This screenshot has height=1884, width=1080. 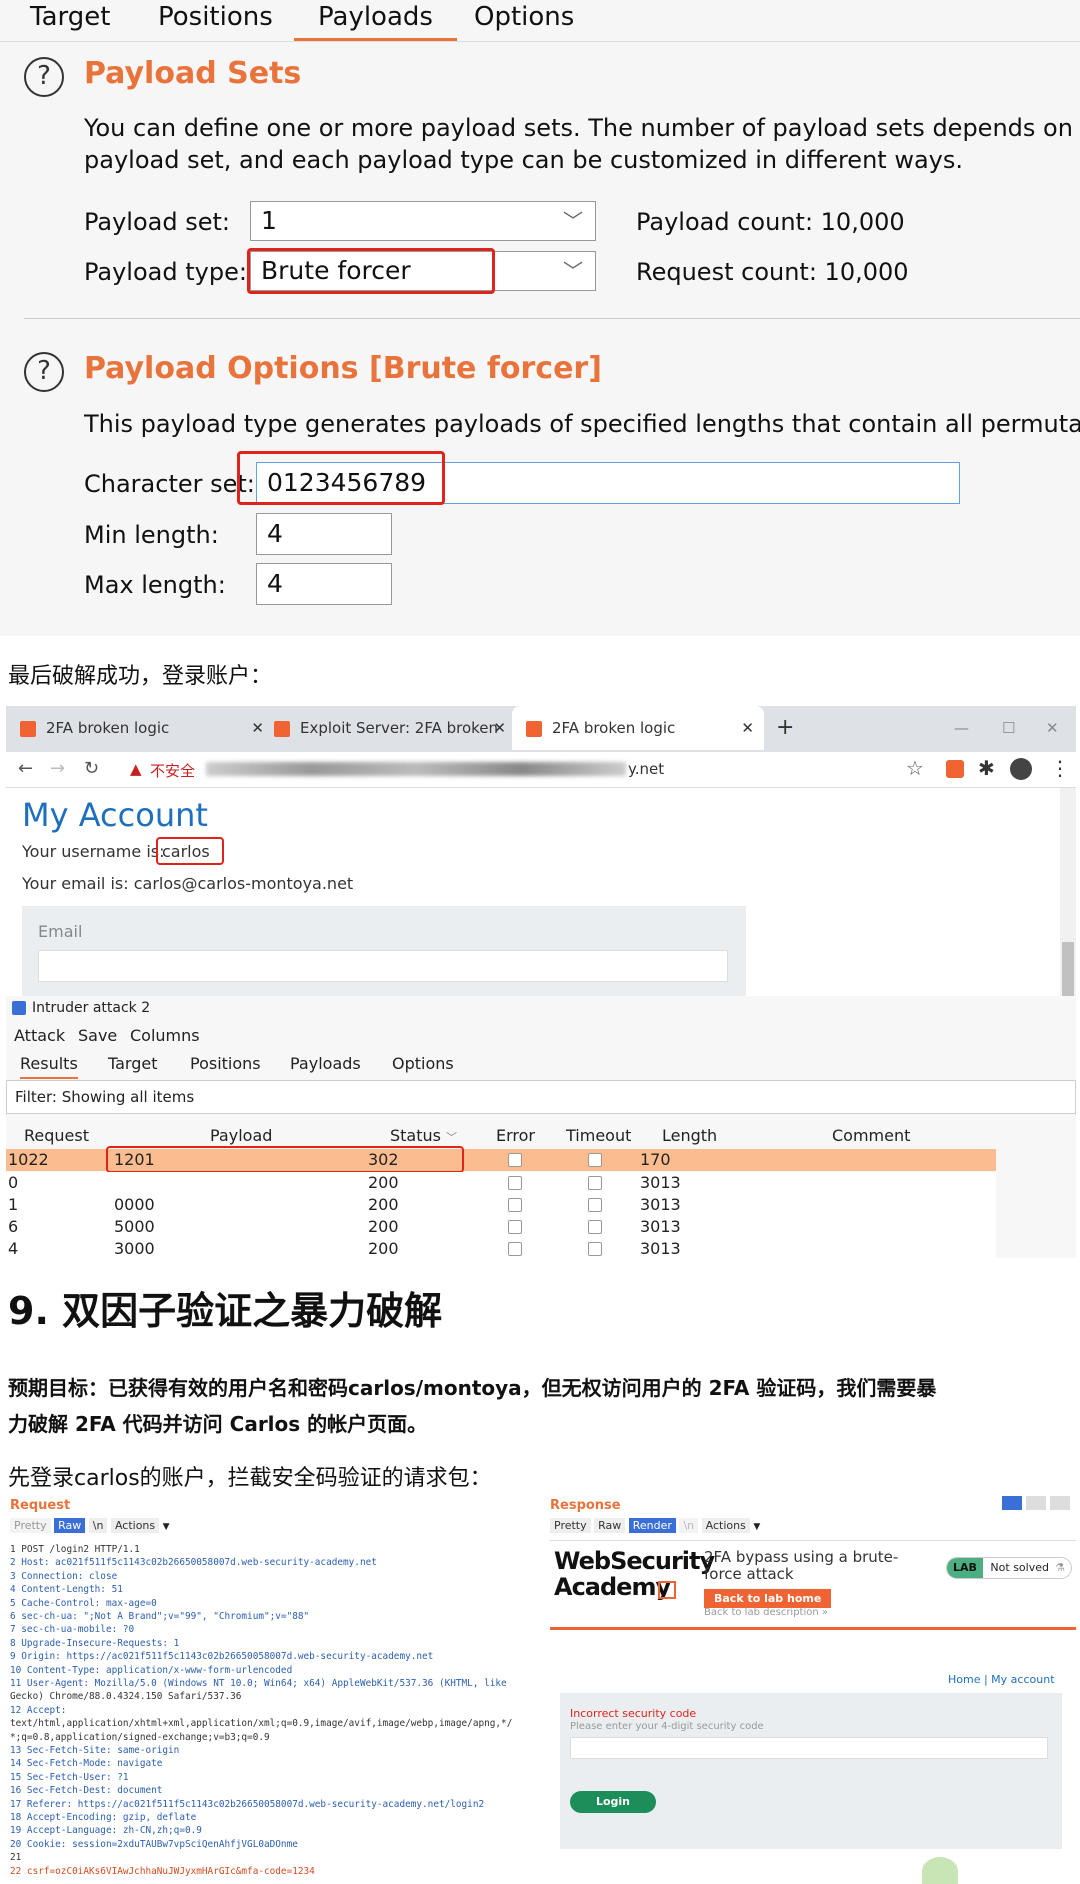 What do you see at coordinates (552, 318) in the screenshot?
I see `divider` at bounding box center [552, 318].